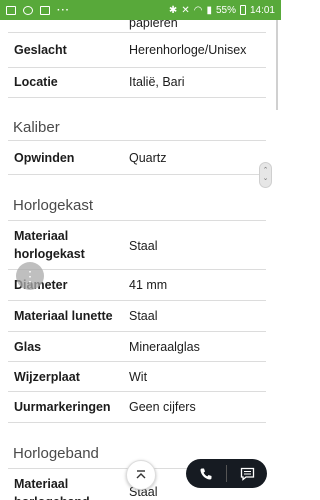  Describe the element at coordinates (11, 10) in the screenshot. I see `image-icon` at that location.